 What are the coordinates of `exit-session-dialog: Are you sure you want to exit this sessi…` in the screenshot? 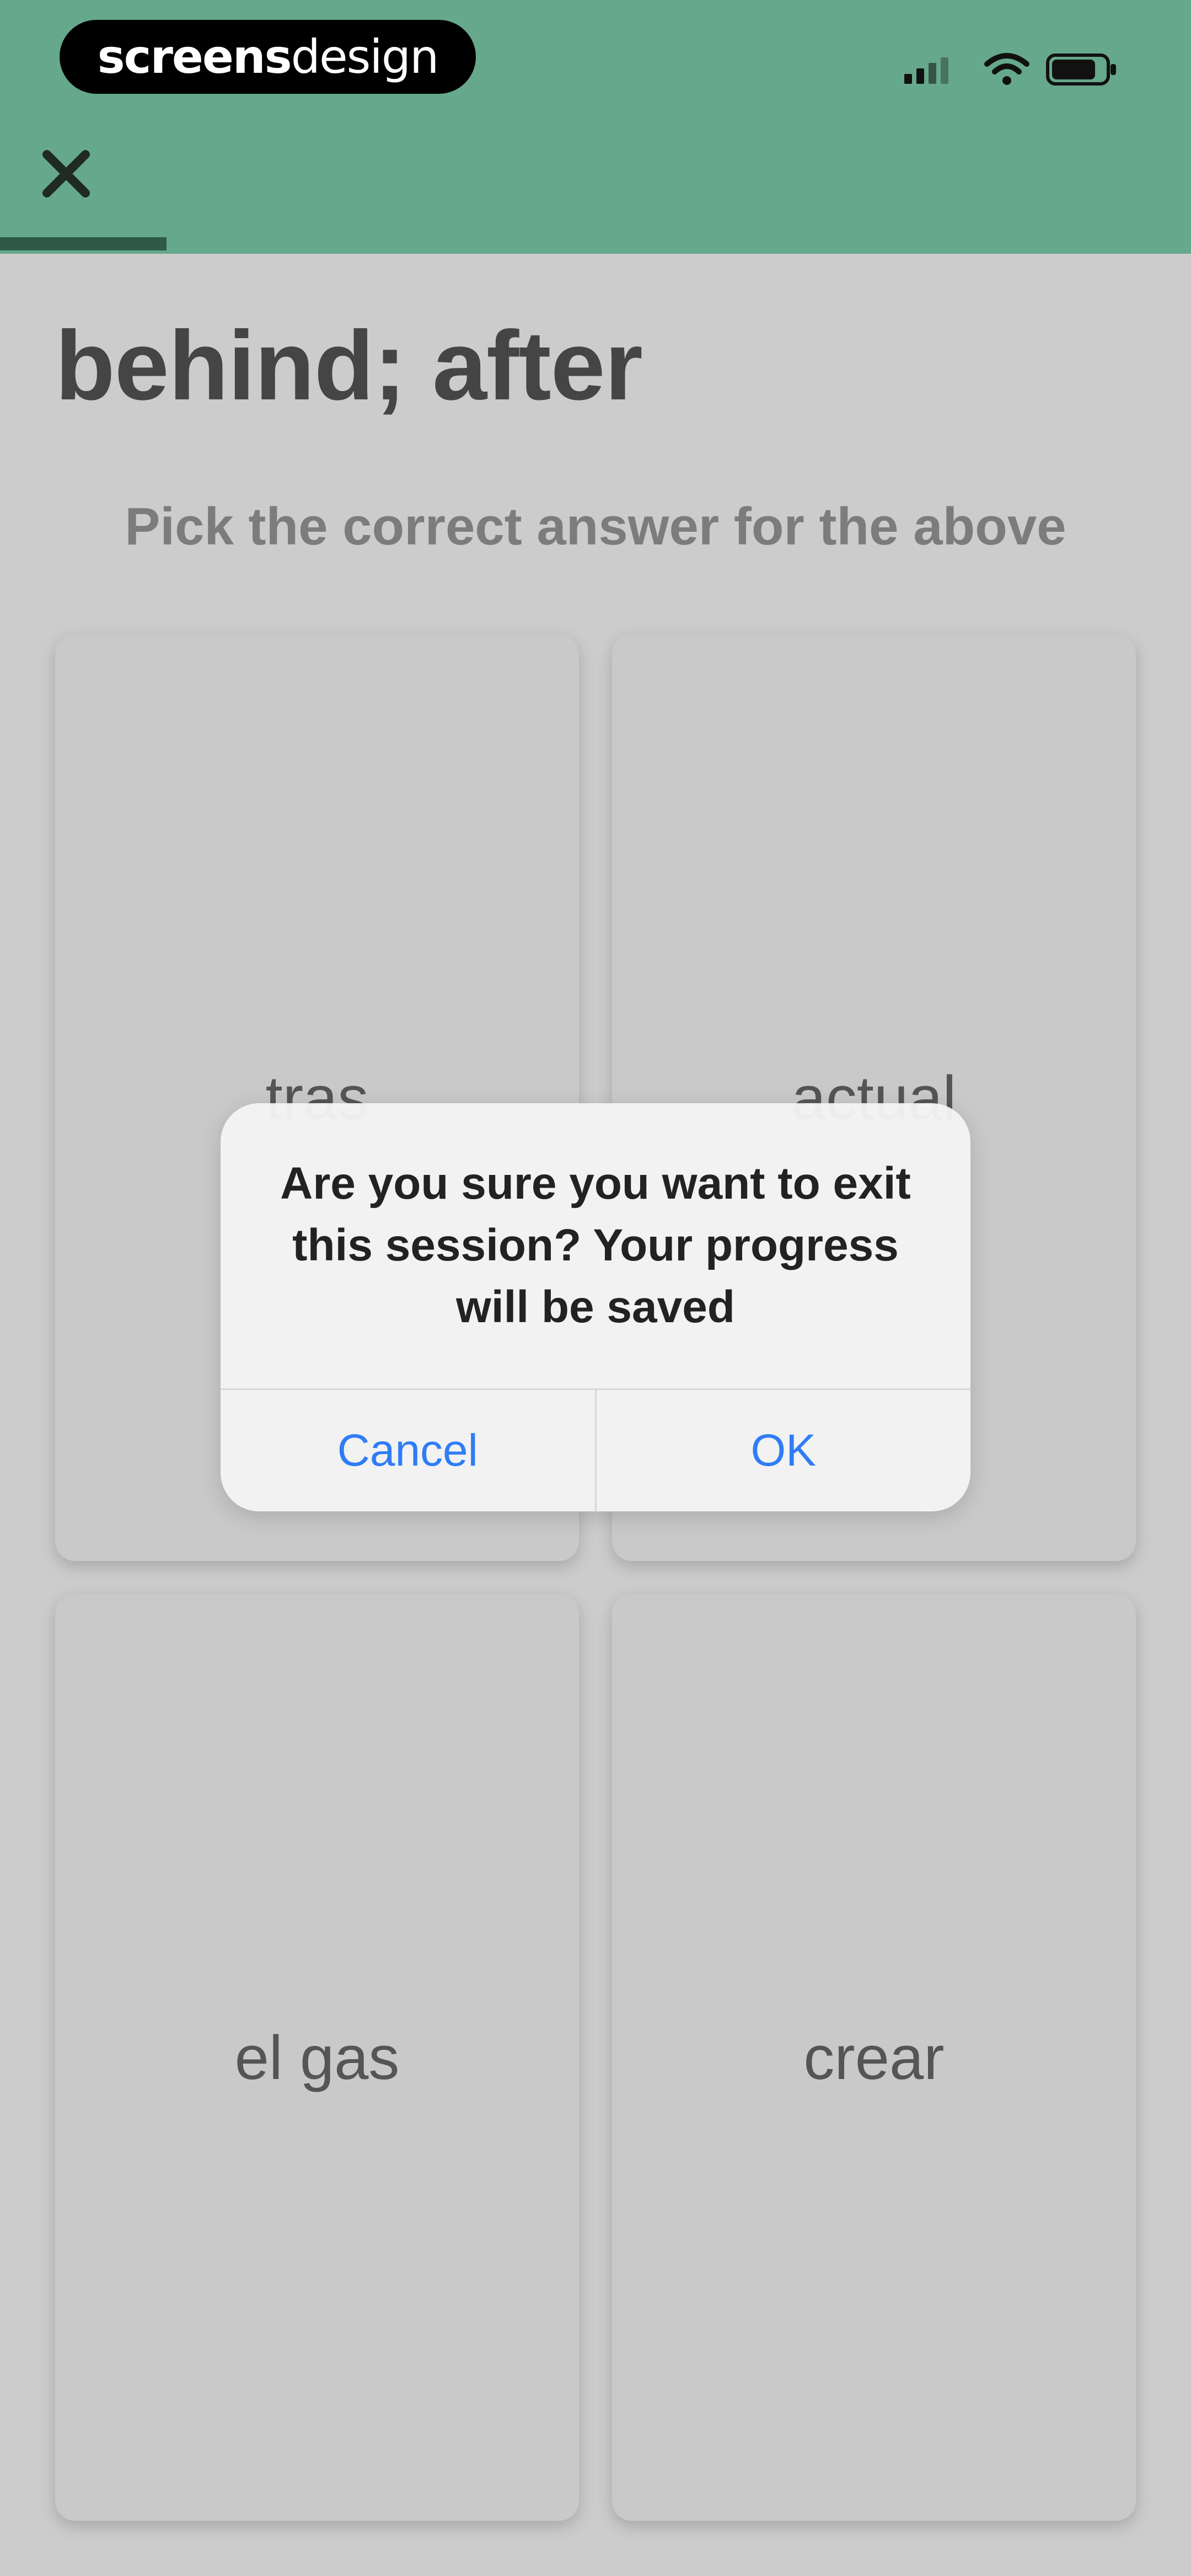 It's located at (595, 1307).